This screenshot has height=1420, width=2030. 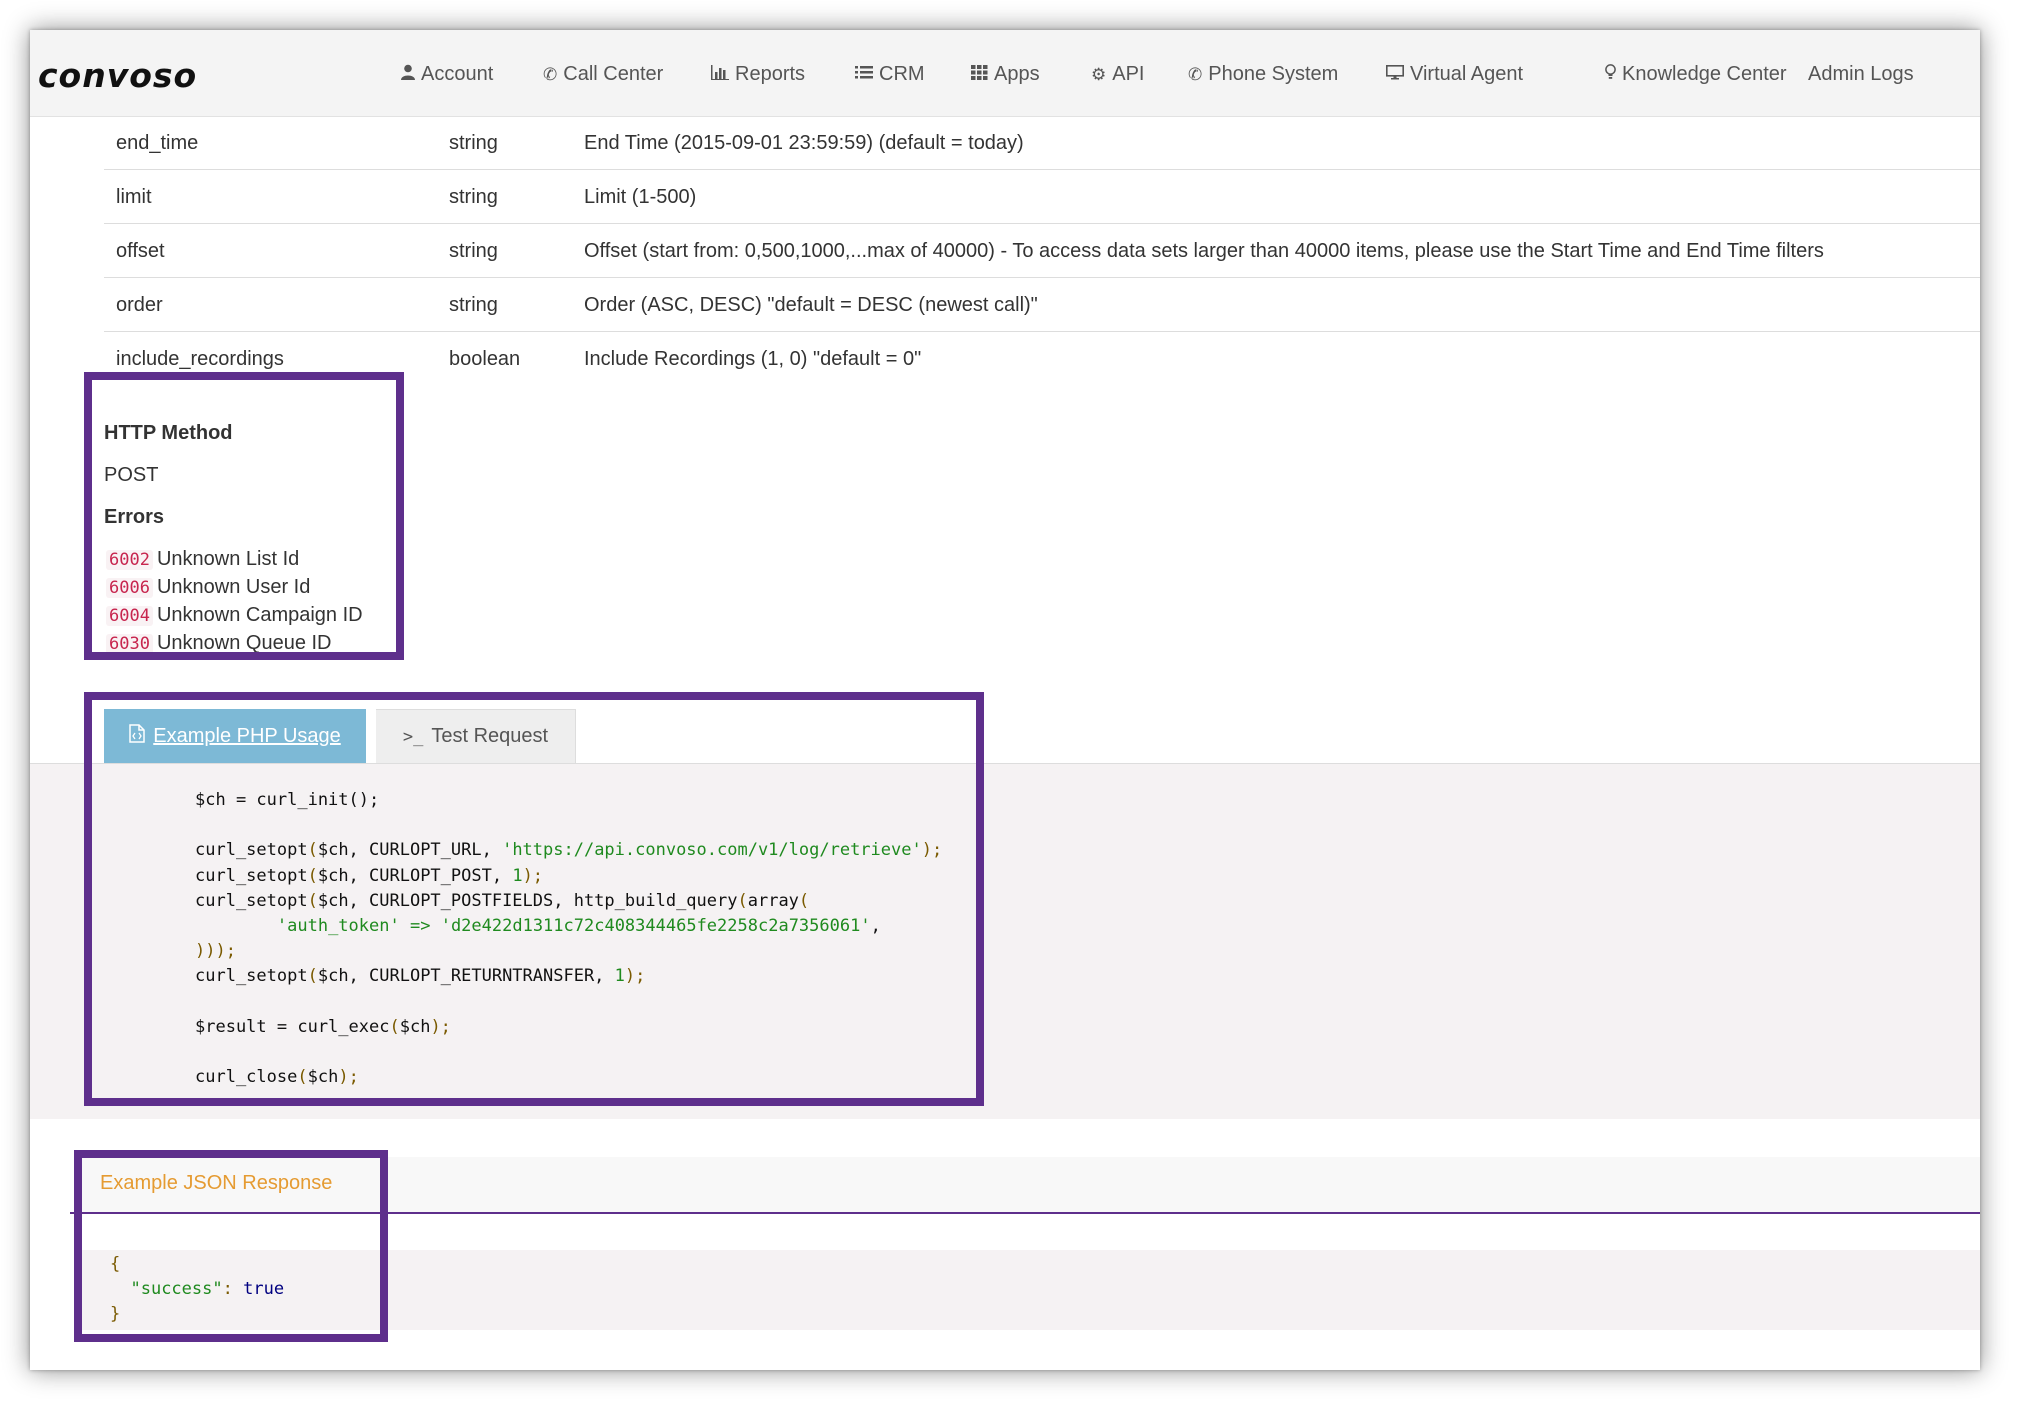 What do you see at coordinates (485, 359) in the screenshot?
I see `param-type: boolean` at bounding box center [485, 359].